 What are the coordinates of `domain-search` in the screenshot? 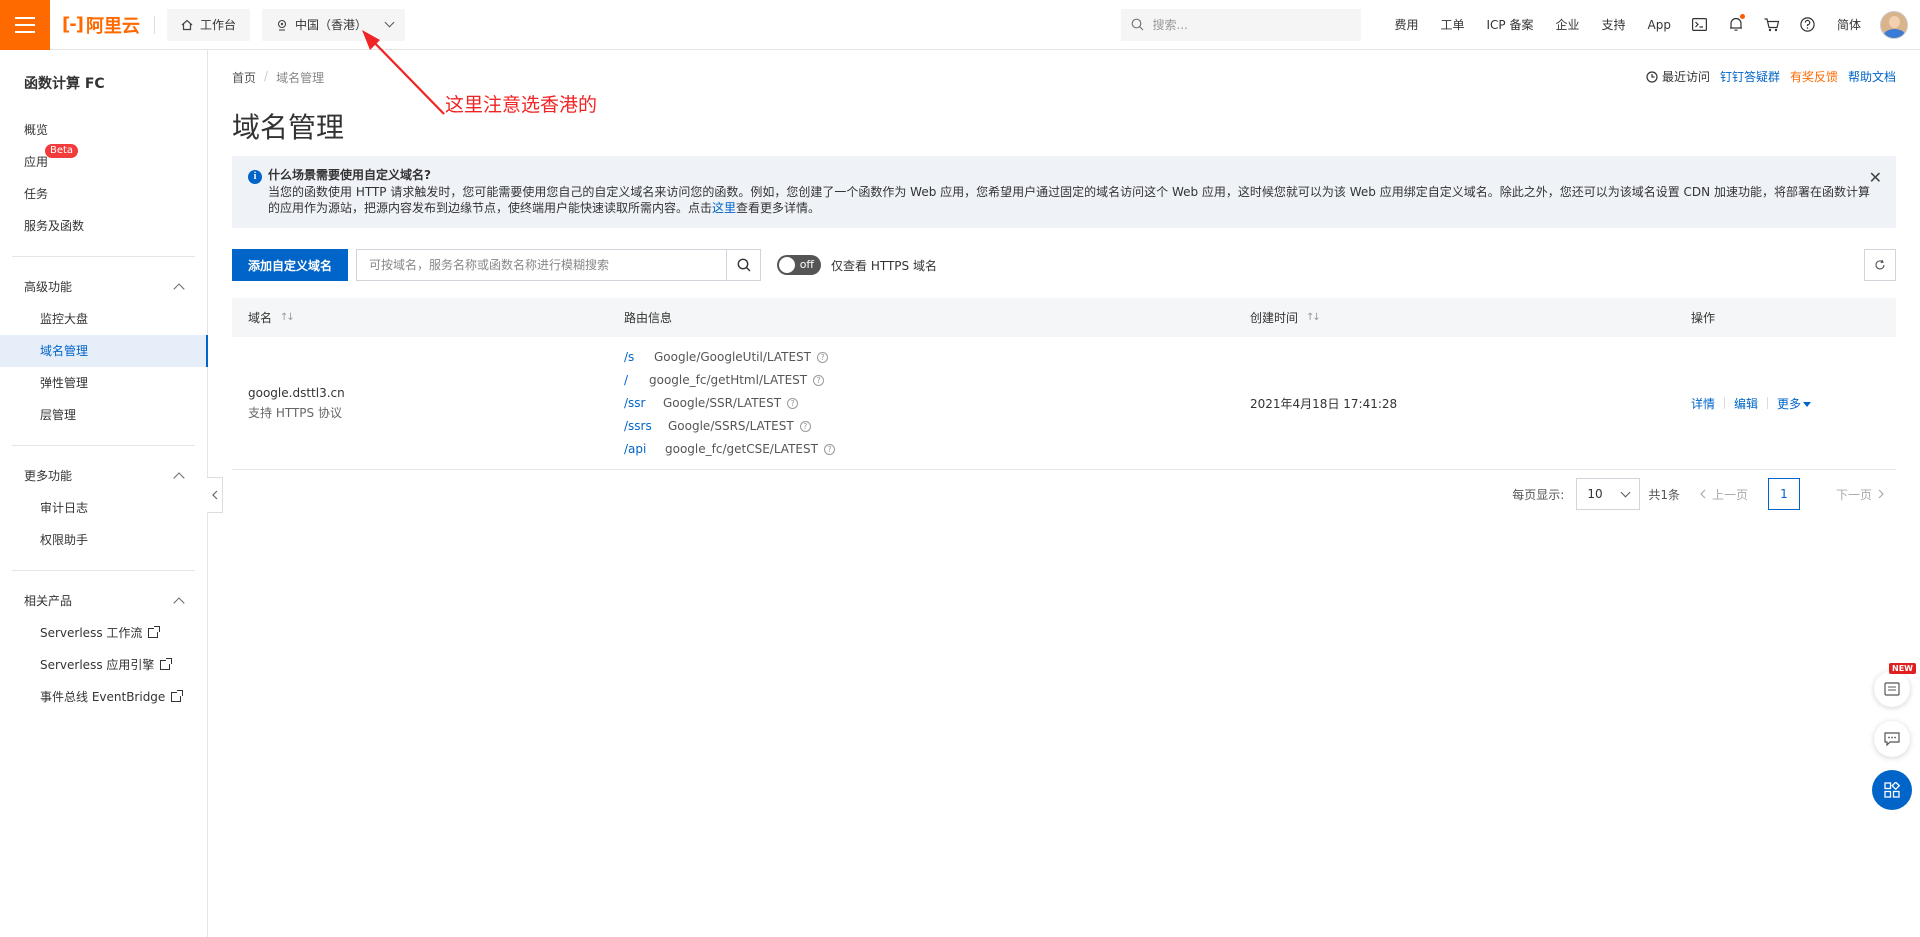 It's located at (559, 265).